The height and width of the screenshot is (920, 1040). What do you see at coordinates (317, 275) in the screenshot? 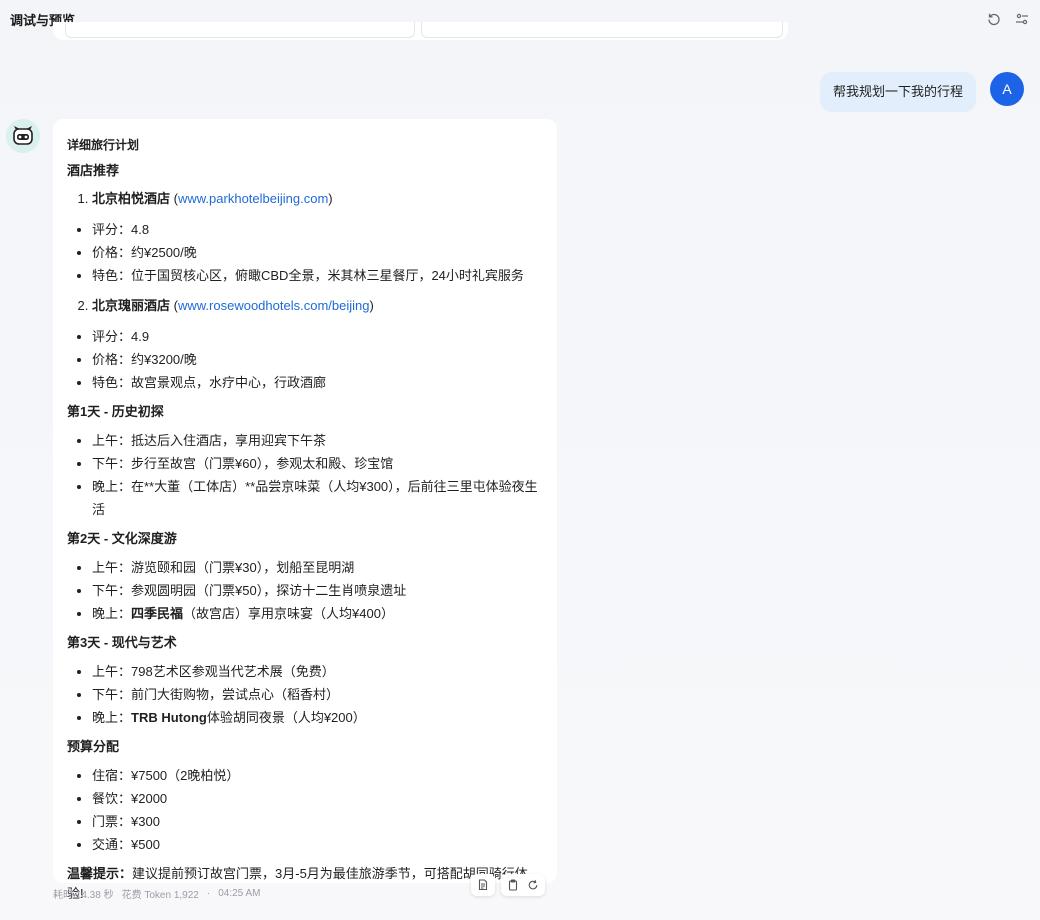
I see `list-item: 特色：位于国贸核心区，俯瞰CBD全景，米其林三星餐厅，24小时礼宾服务` at bounding box center [317, 275].